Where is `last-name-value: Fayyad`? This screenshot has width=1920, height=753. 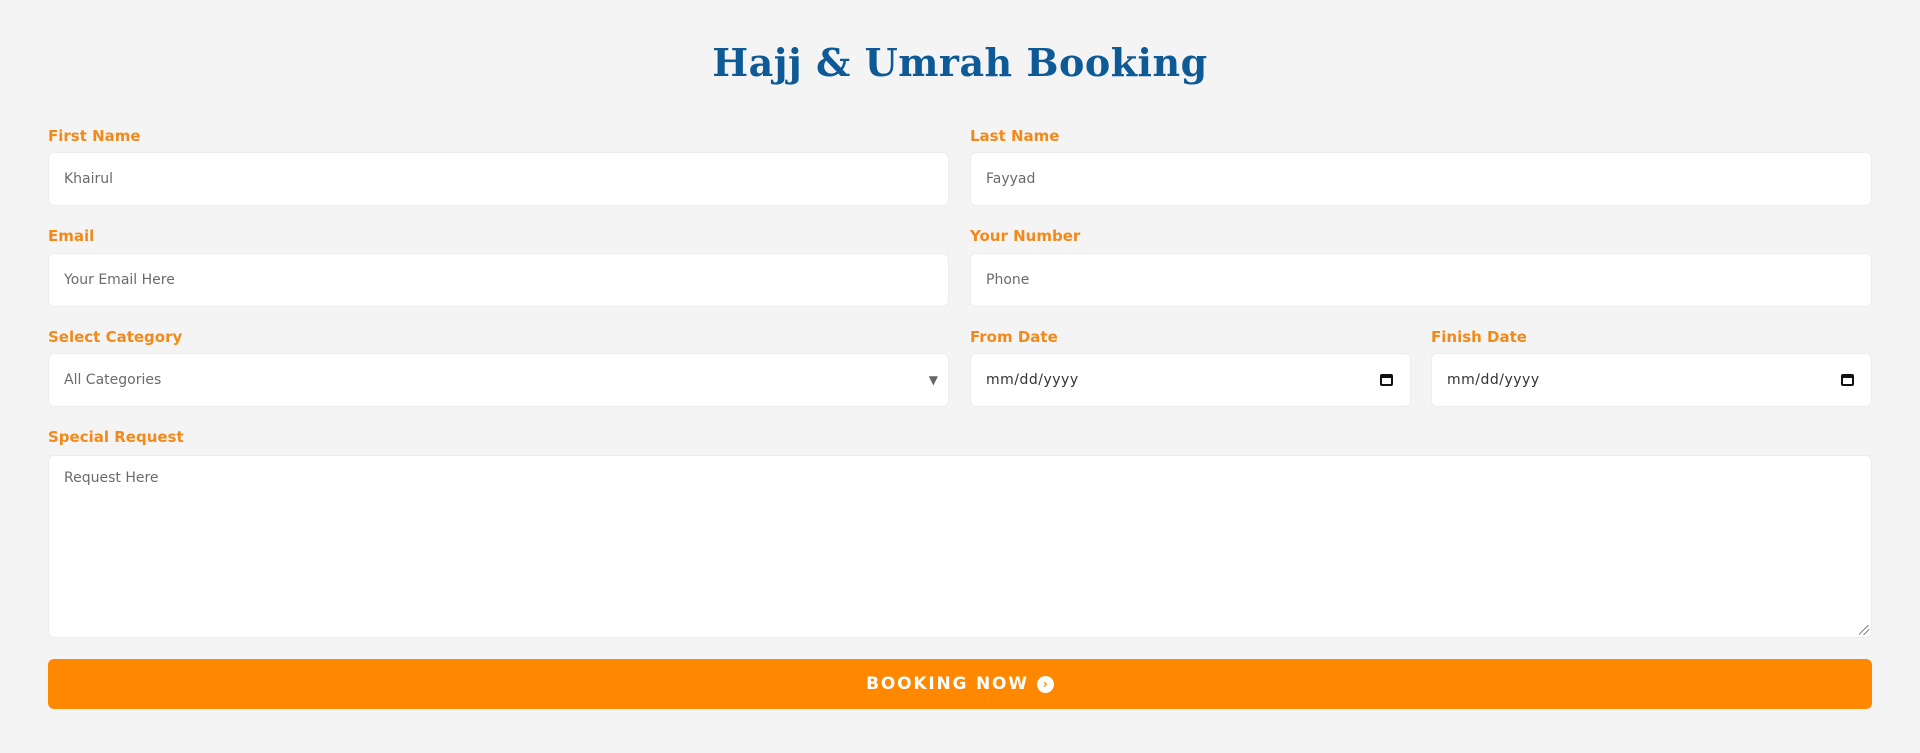 last-name-value: Fayyad is located at coordinates (1011, 179).